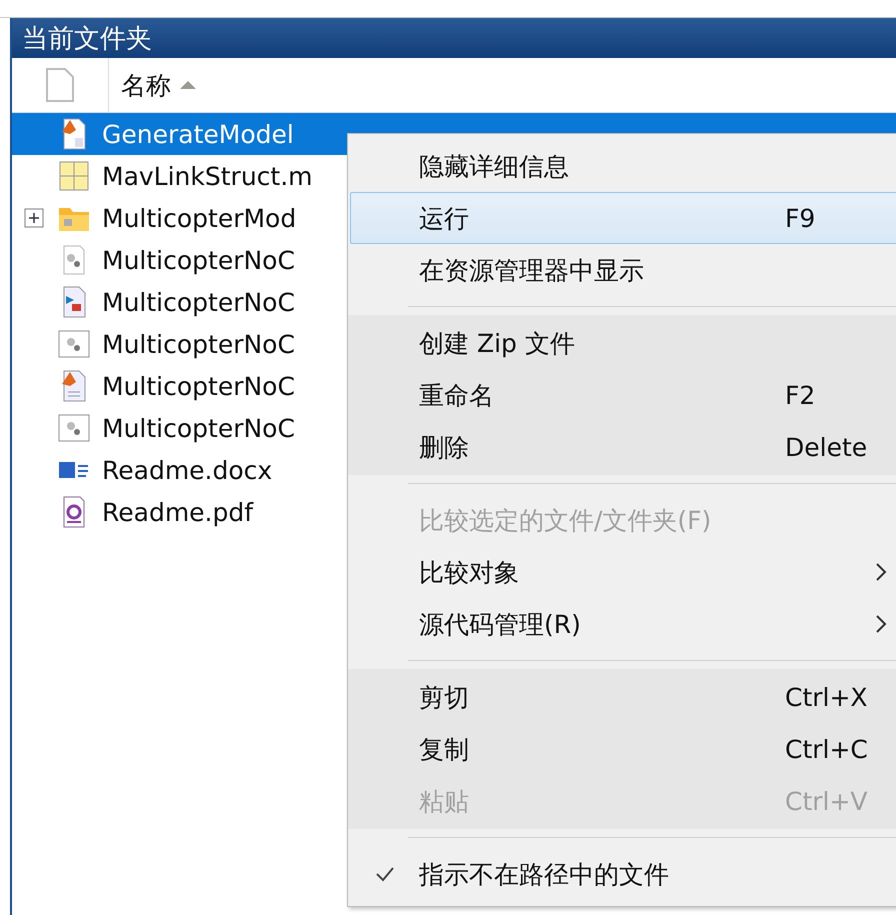  What do you see at coordinates (800, 395) in the screenshot?
I see `shortcut-label: F2` at bounding box center [800, 395].